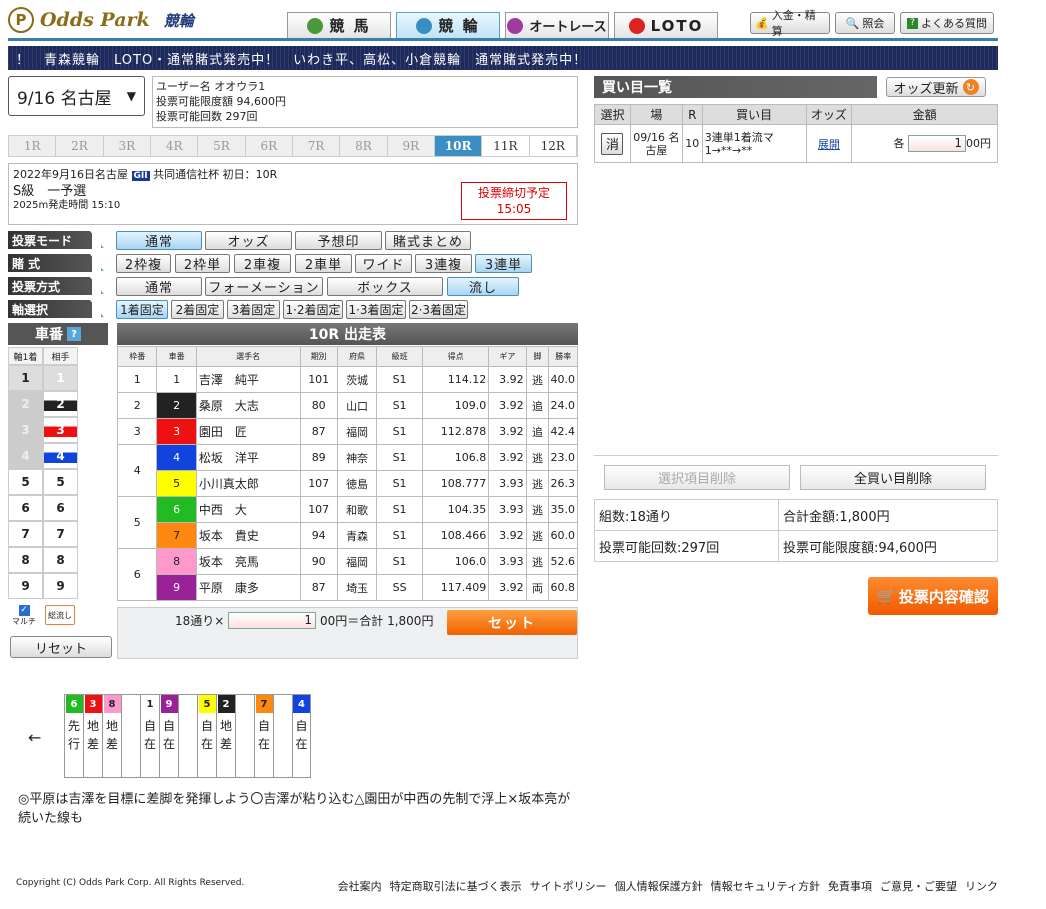 This screenshot has height=909, width=1046. I want to click on unit-input: 1, so click(272, 620).